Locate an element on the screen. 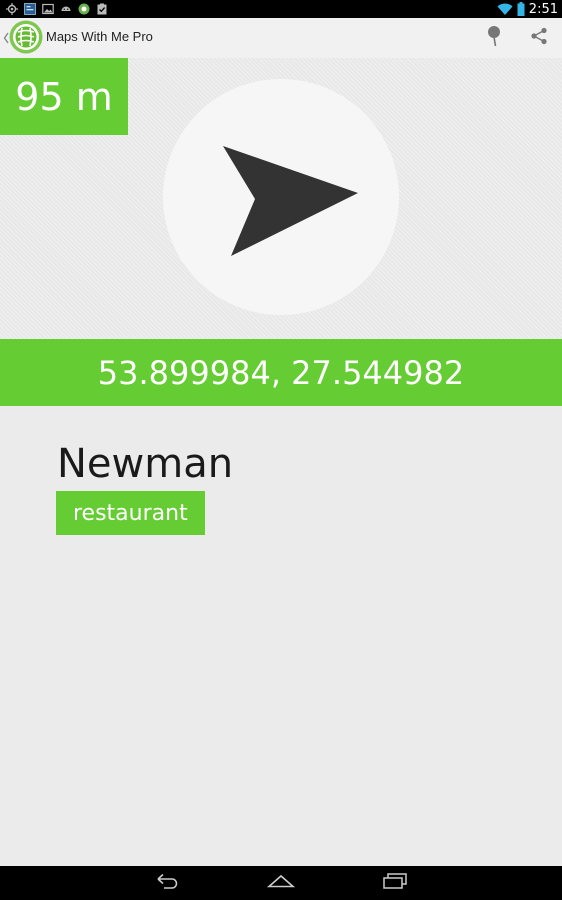 The image size is (562, 900). pin-icon is located at coordinates (494, 38).